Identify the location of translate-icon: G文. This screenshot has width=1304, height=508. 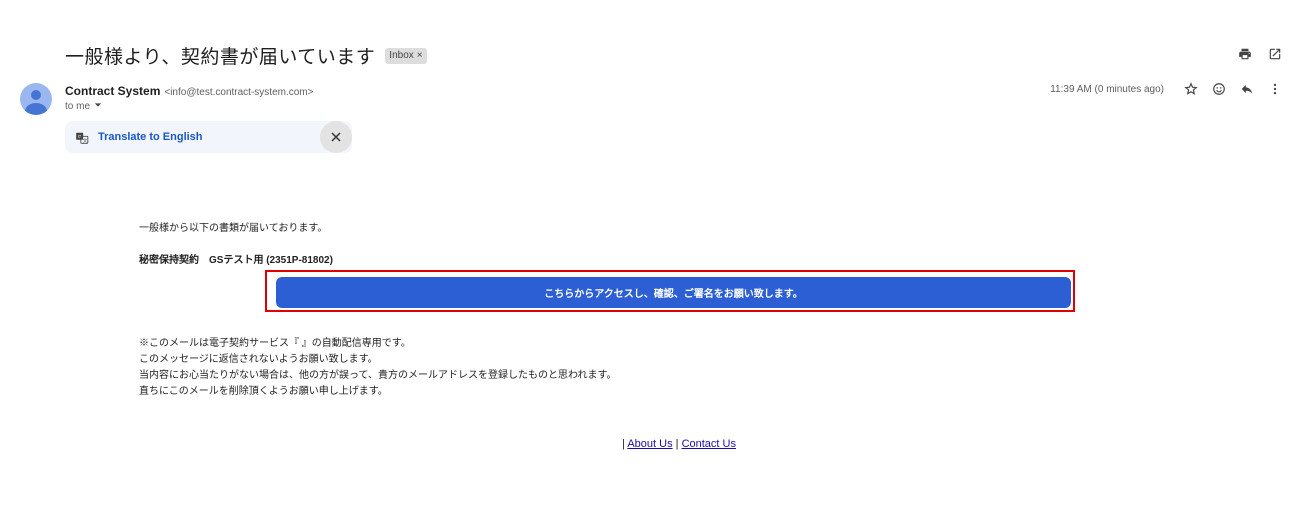
(82, 137).